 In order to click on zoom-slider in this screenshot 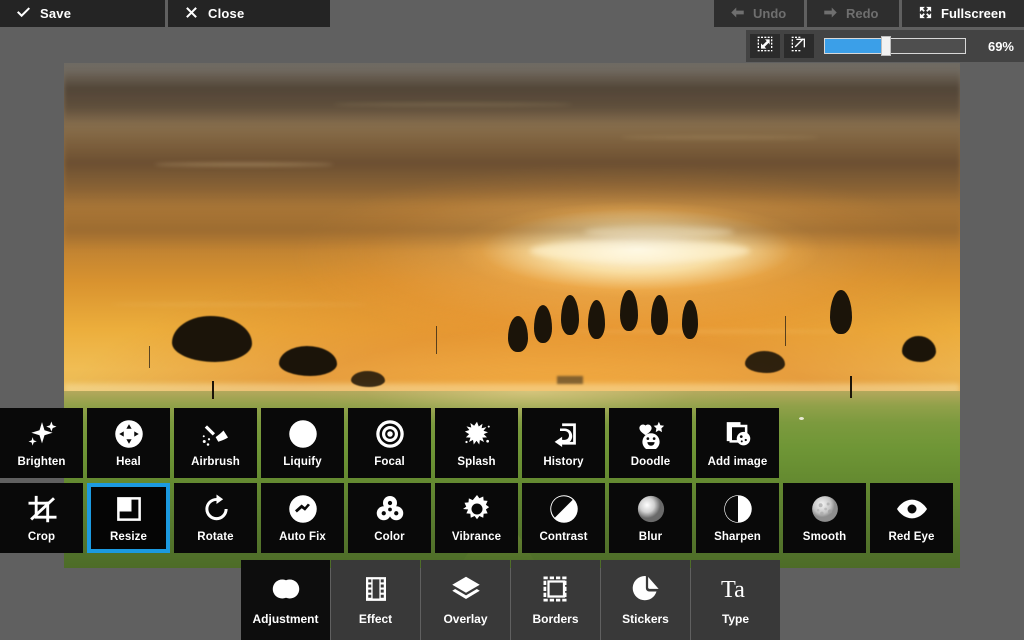, I will do `click(895, 46)`.